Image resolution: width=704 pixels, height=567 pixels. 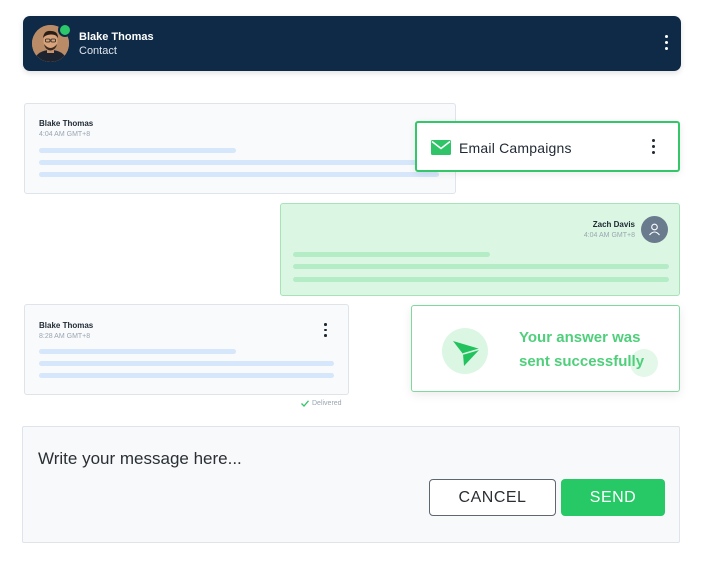 What do you see at coordinates (480, 249) in the screenshot?
I see `message-card-outgoing: Zach Davis 4:04 AM GMT+8` at bounding box center [480, 249].